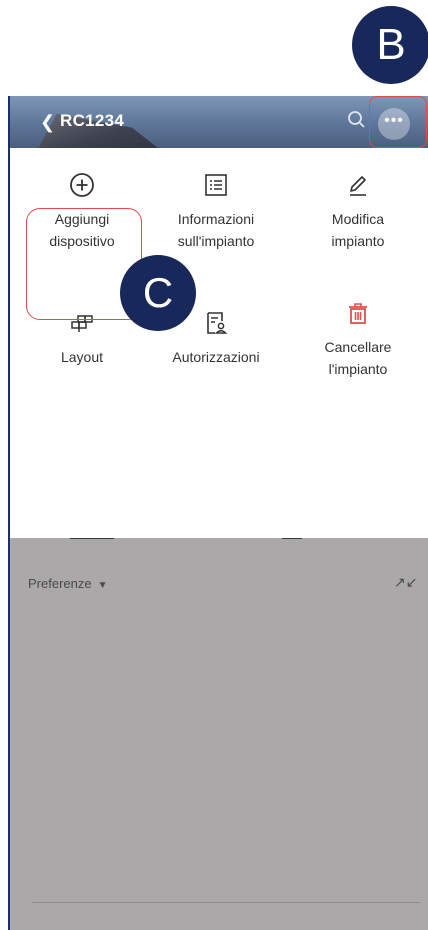 This screenshot has width=428, height=930. I want to click on menu-item-label: l'impianto, so click(358, 369).